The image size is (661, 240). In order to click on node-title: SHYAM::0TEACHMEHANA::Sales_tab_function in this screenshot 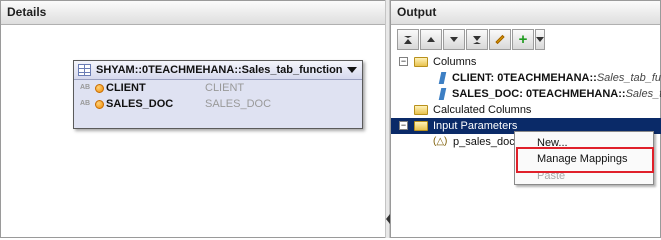, I will do `click(218, 70)`.